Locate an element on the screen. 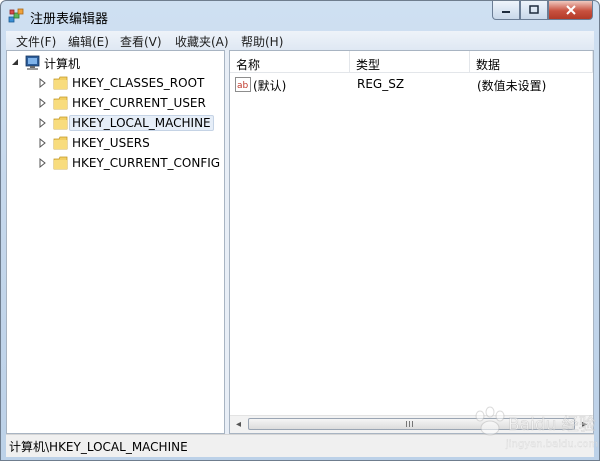 This screenshot has height=461, width=600. svg-text: ab is located at coordinates (243, 86).